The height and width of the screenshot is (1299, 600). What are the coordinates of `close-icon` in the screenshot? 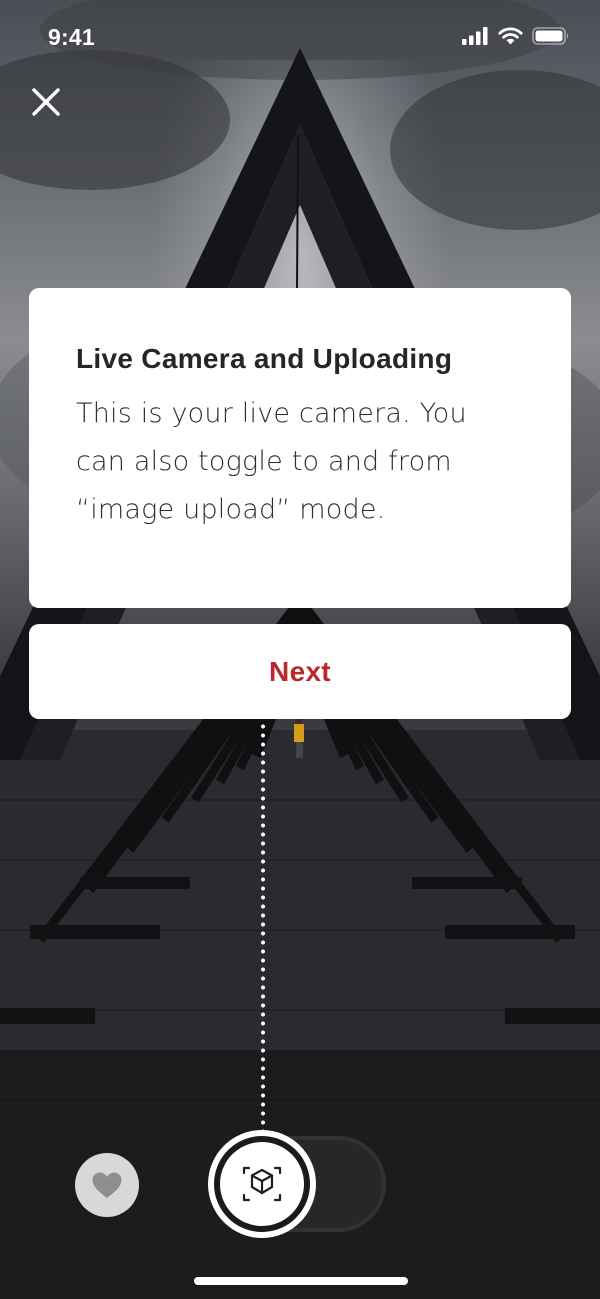 It's located at (46, 102).